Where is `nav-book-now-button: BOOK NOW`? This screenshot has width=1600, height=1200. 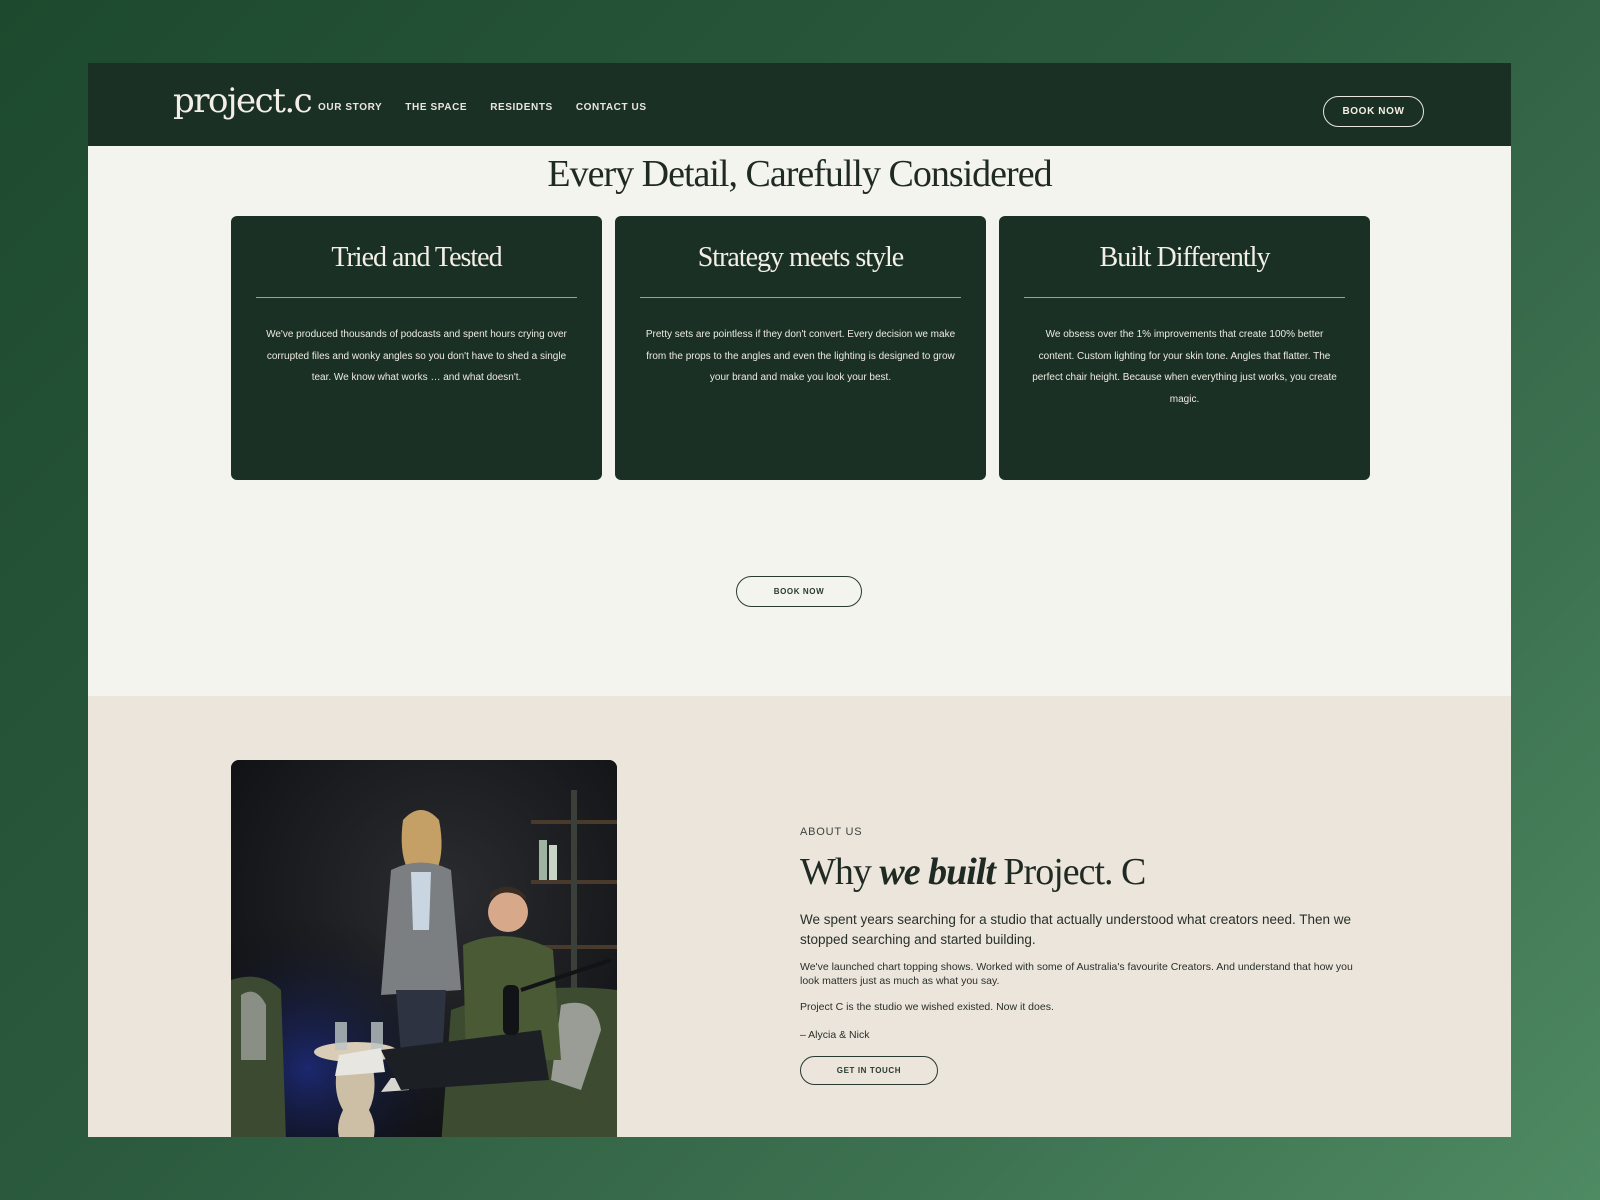 nav-book-now-button: BOOK NOW is located at coordinates (1373, 111).